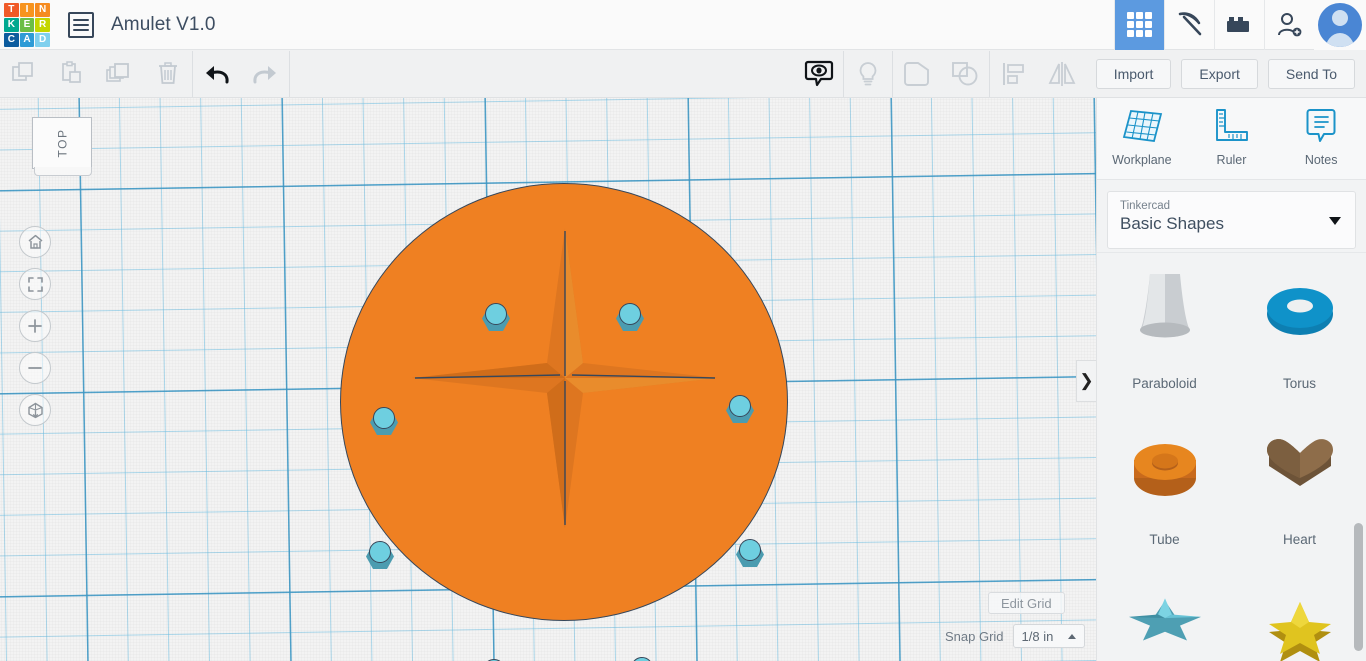 Image resolution: width=1366 pixels, height=661 pixels. I want to click on grid-apps-glyph, so click(1139, 24).